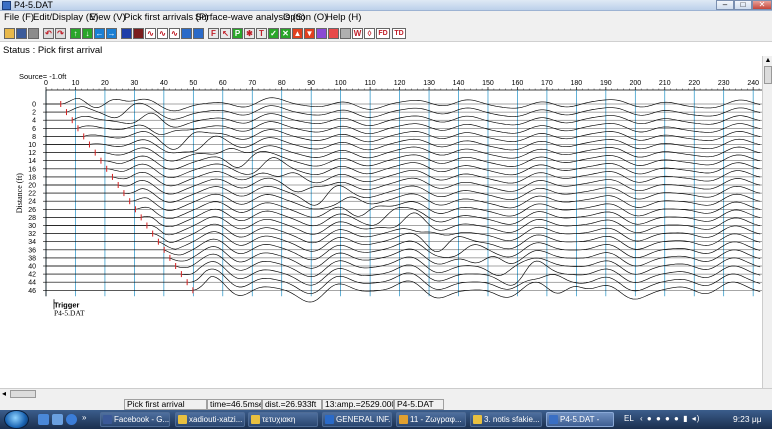  Describe the element at coordinates (386, 393) in the screenshot. I see `horizontal-scrollbar: ◂` at that location.